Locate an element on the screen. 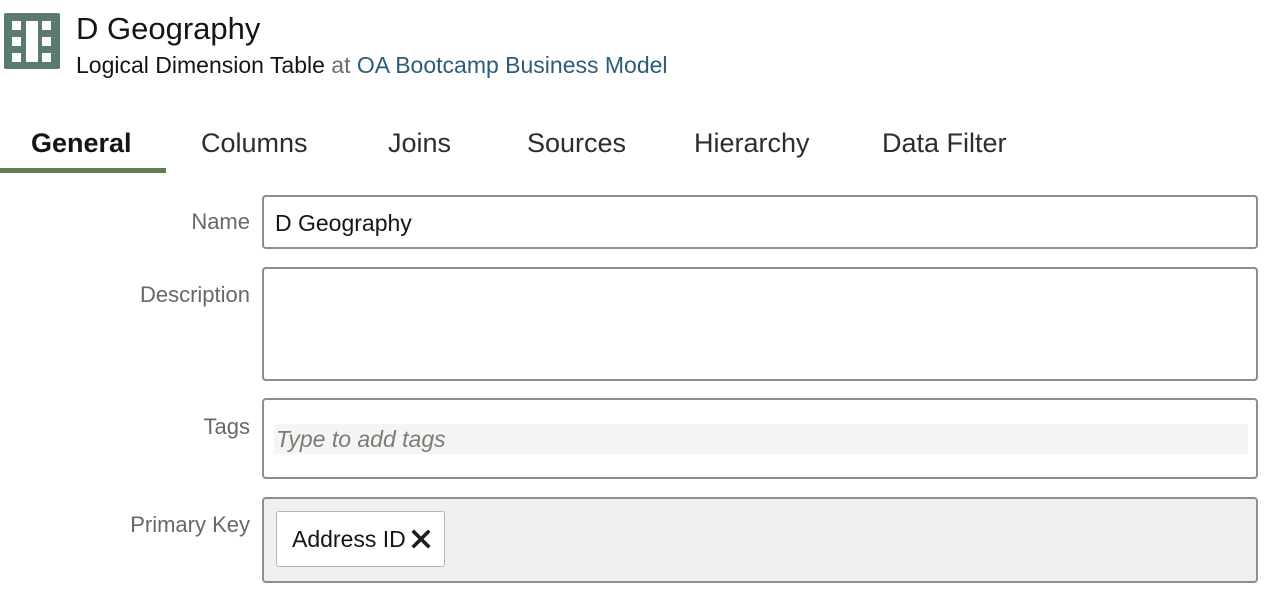  object-type-label: Logical Dimension Table is located at coordinates (200, 65).